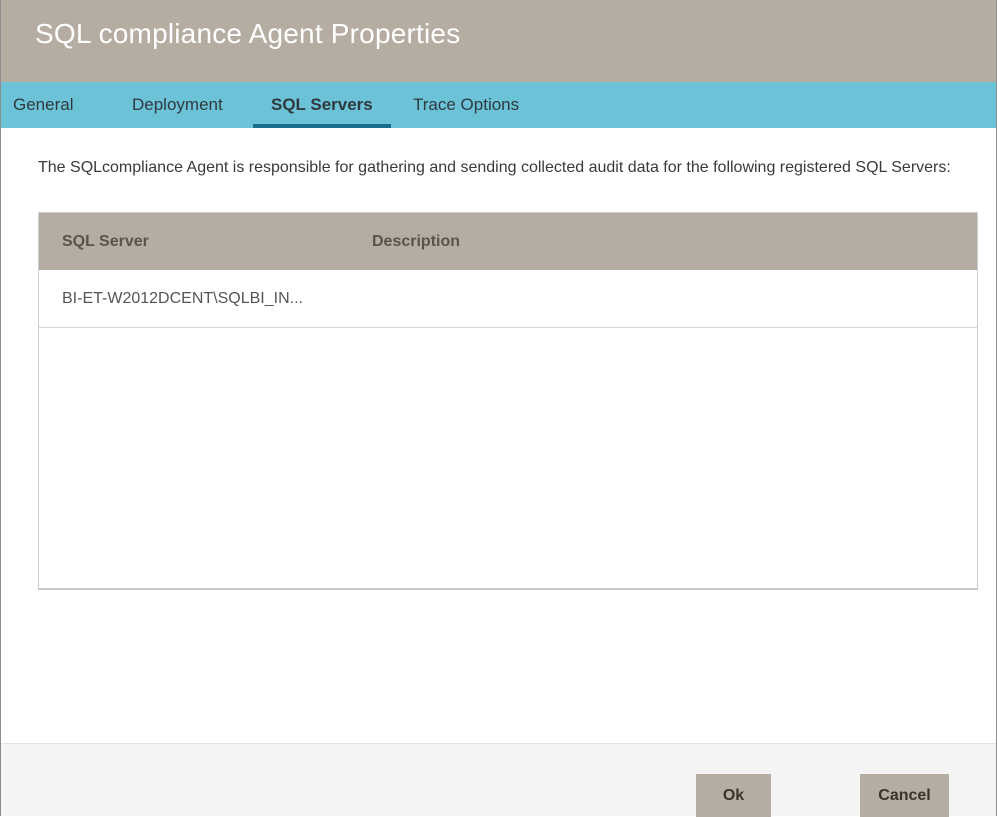 This screenshot has height=817, width=997. What do you see at coordinates (498, 780) in the screenshot?
I see `dialog-footer: Ok Cancel` at bounding box center [498, 780].